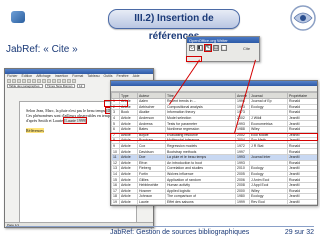  Describe the element at coordinates (27, 76) in the screenshot. I see `menu-item: Édition` at that location.